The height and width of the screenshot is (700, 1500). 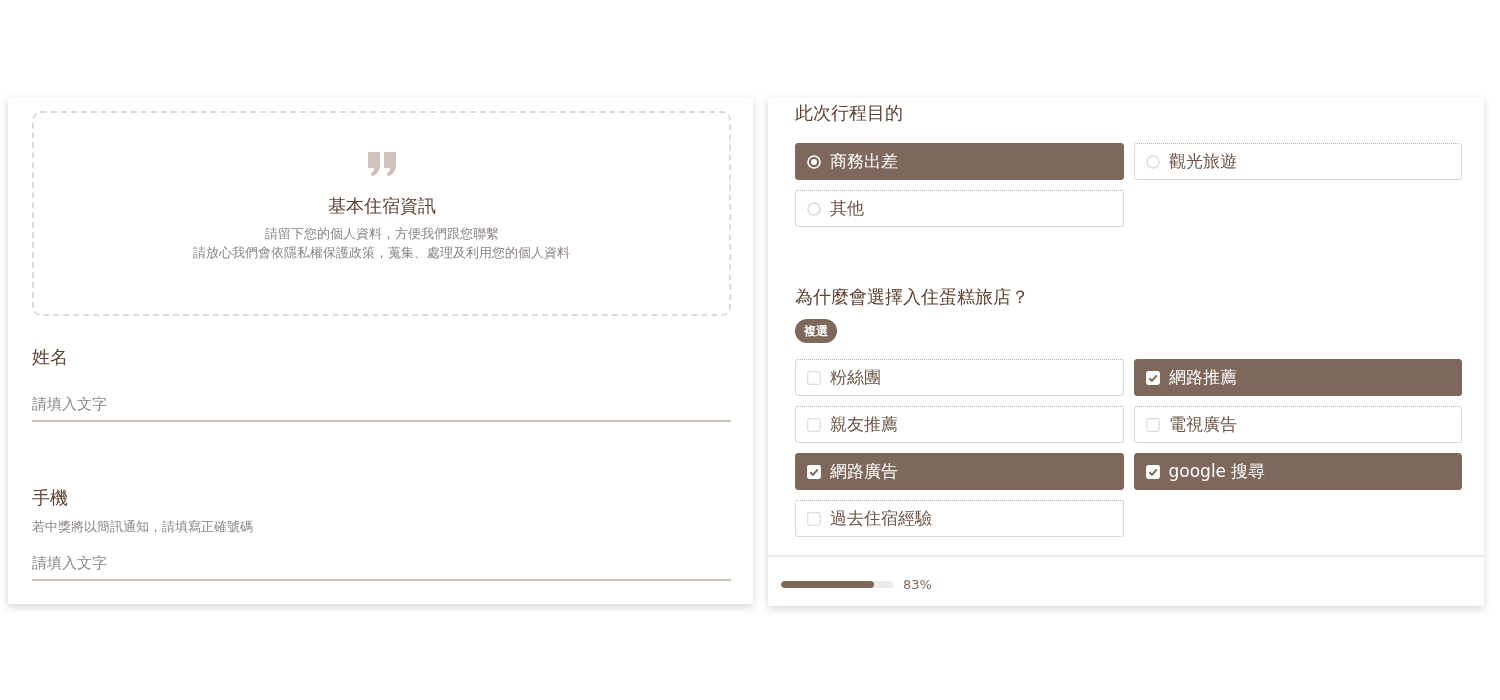 I want to click on info-description: 請放心我們會依隱私權保護政策，蒐集、處理及利用您的個人資料, so click(x=381, y=253).